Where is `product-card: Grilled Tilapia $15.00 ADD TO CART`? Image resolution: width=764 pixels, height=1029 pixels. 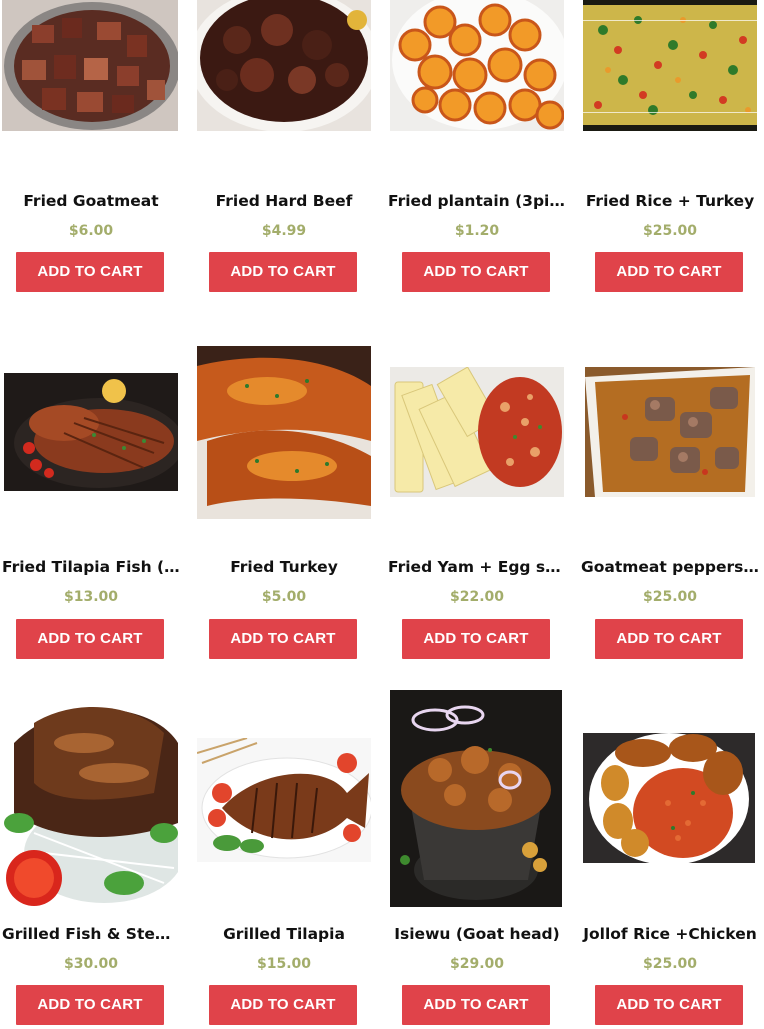
product-card: Grilled Tilapia $15.00 ADD TO CART is located at coordinates (284, 854).